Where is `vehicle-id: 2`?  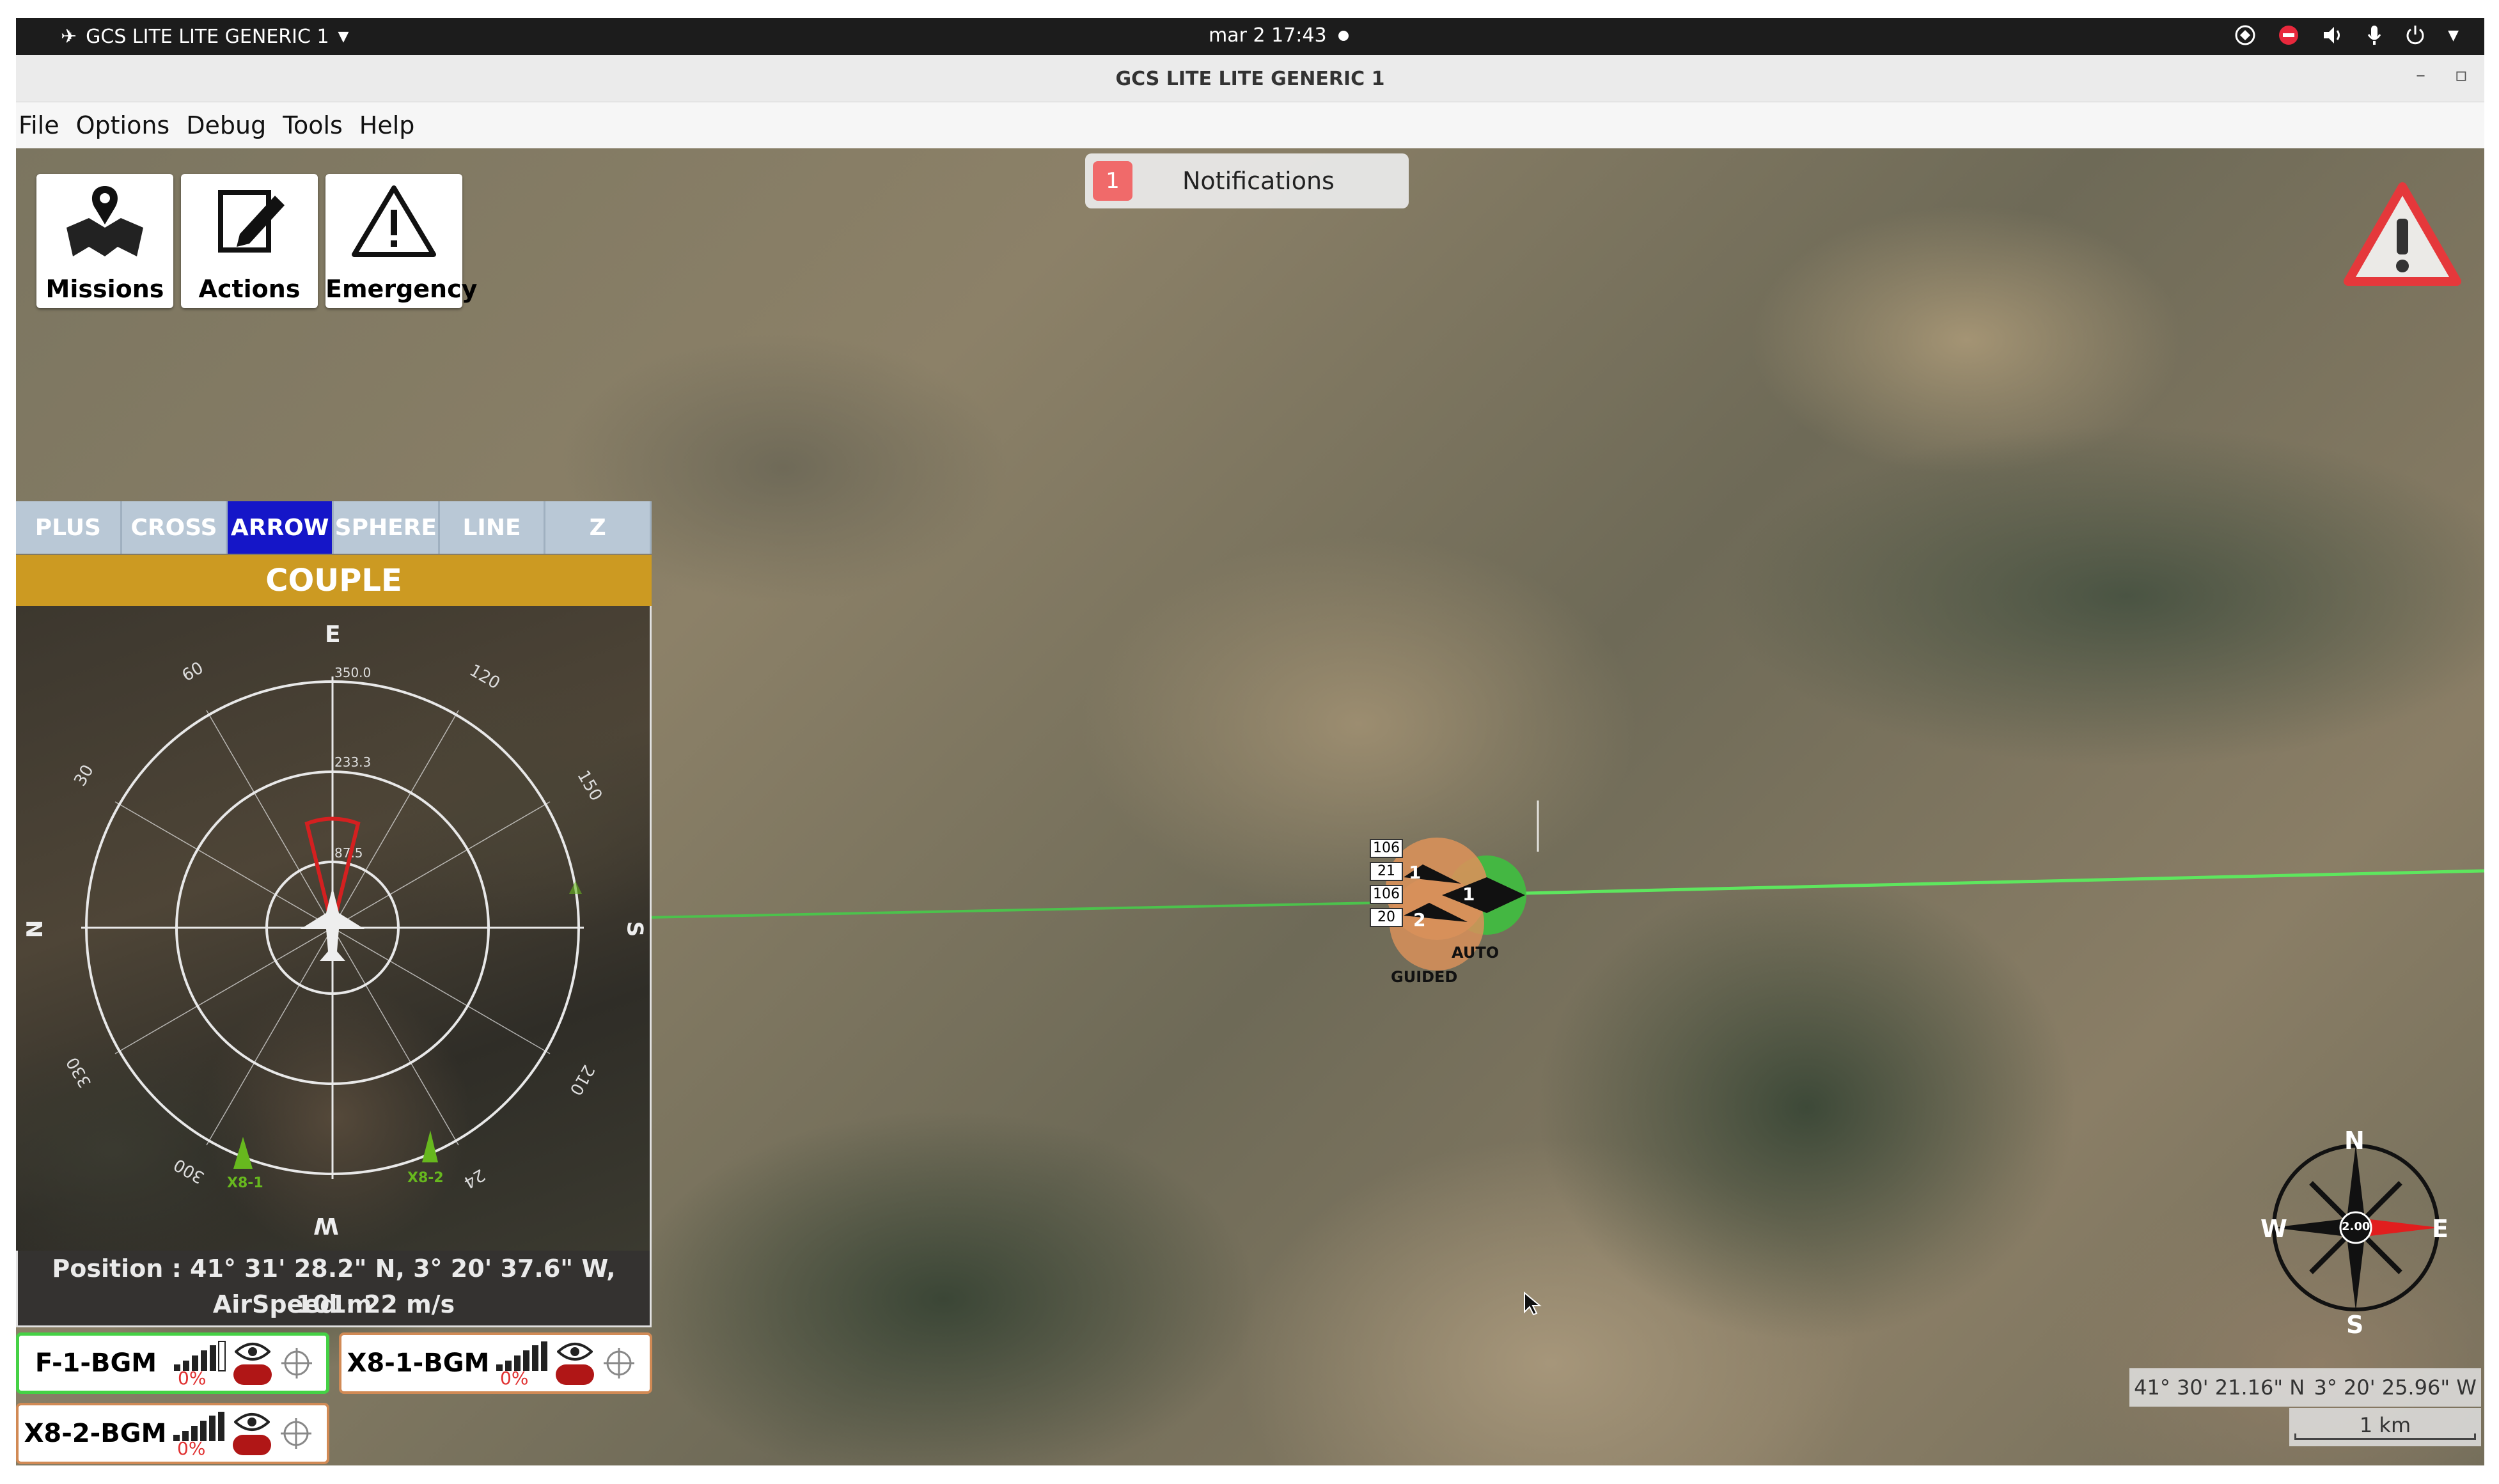 vehicle-id: 2 is located at coordinates (1419, 919).